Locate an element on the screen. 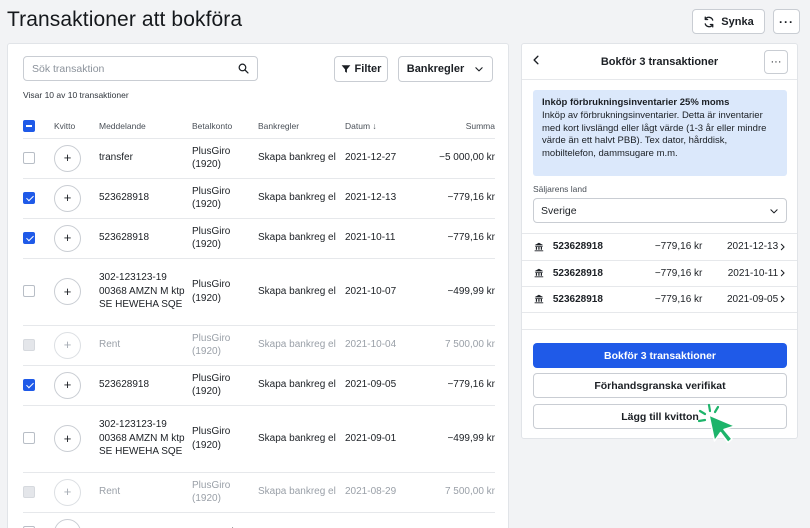 This screenshot has width=810, height=528. date-cell: 2021-12-27 is located at coordinates (381, 157).